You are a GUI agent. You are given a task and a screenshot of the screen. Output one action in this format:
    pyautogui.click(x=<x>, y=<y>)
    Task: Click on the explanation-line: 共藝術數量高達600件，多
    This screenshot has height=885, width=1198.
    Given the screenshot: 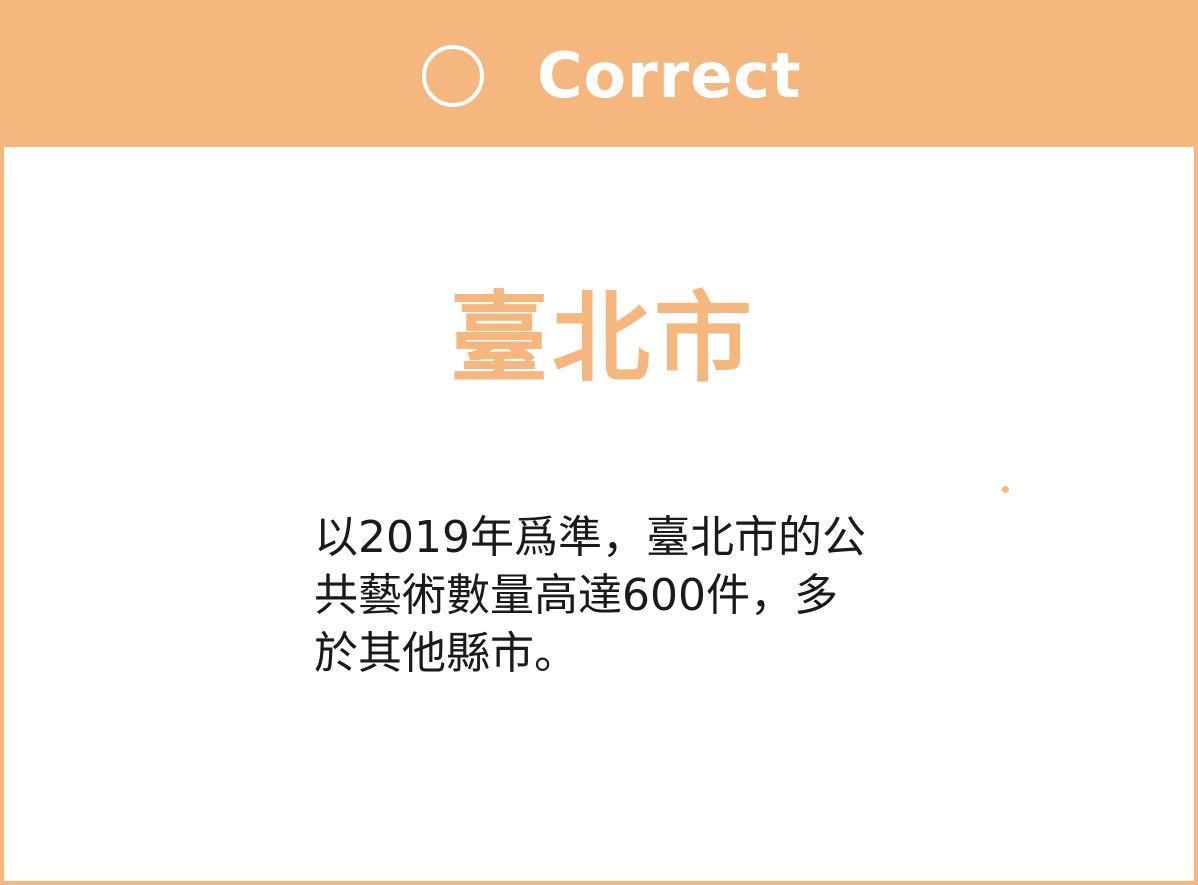 What is the action you would take?
    pyautogui.click(x=576, y=595)
    